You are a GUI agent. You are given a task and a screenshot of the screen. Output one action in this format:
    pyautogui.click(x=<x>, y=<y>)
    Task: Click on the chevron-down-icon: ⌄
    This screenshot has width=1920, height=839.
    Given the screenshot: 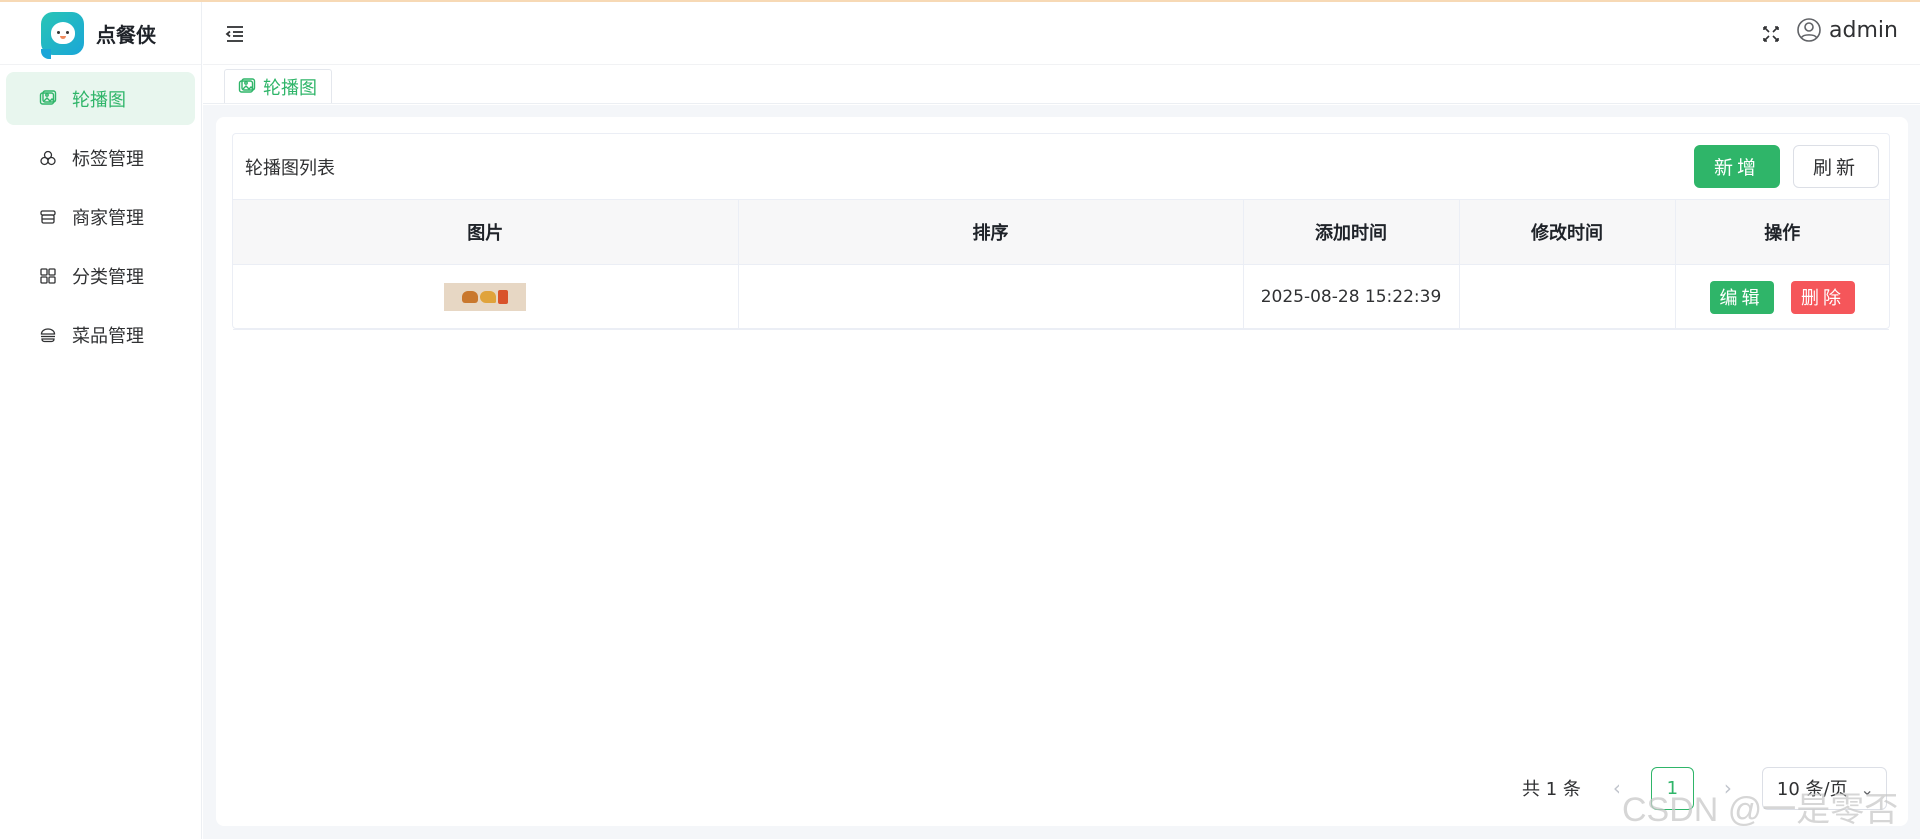 What is the action you would take?
    pyautogui.click(x=1867, y=789)
    